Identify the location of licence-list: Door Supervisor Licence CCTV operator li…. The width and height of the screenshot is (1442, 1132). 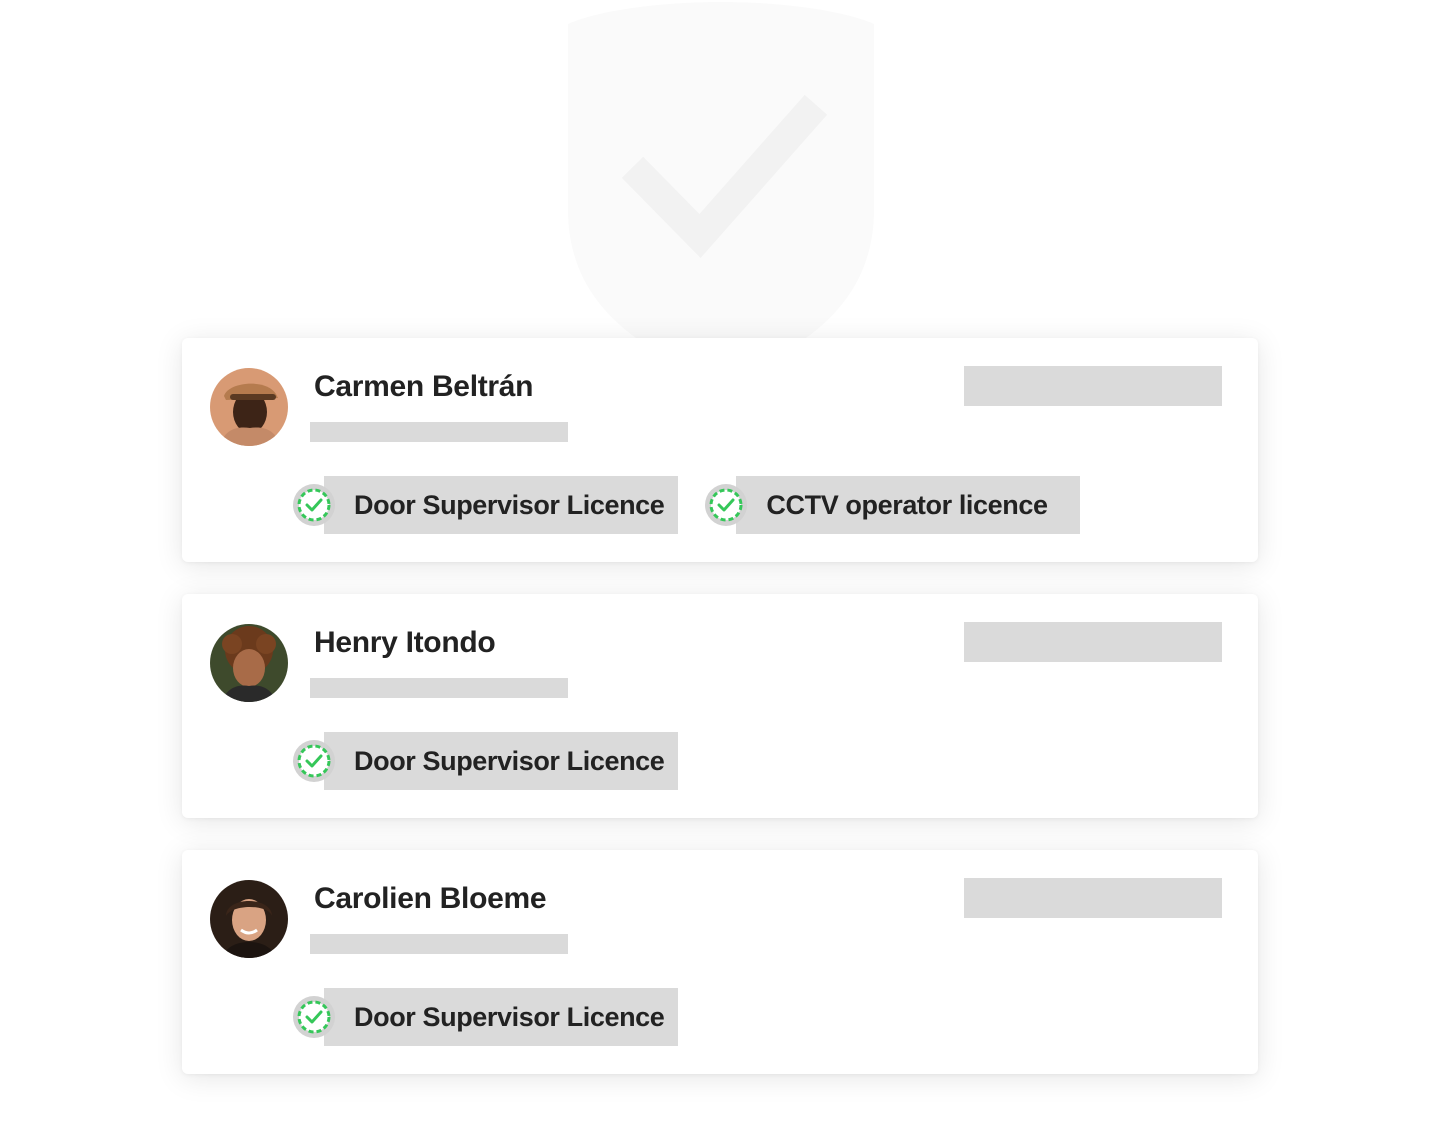
(686, 505).